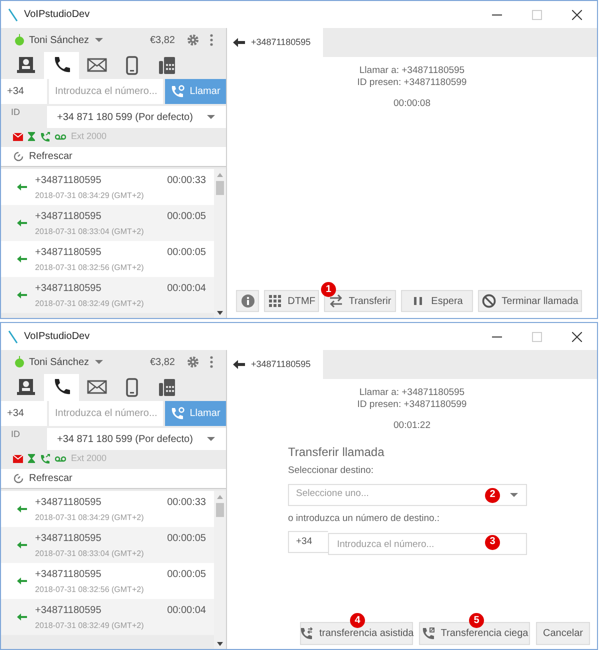 The image size is (602, 650). I want to click on action-button: Espera, so click(437, 301).